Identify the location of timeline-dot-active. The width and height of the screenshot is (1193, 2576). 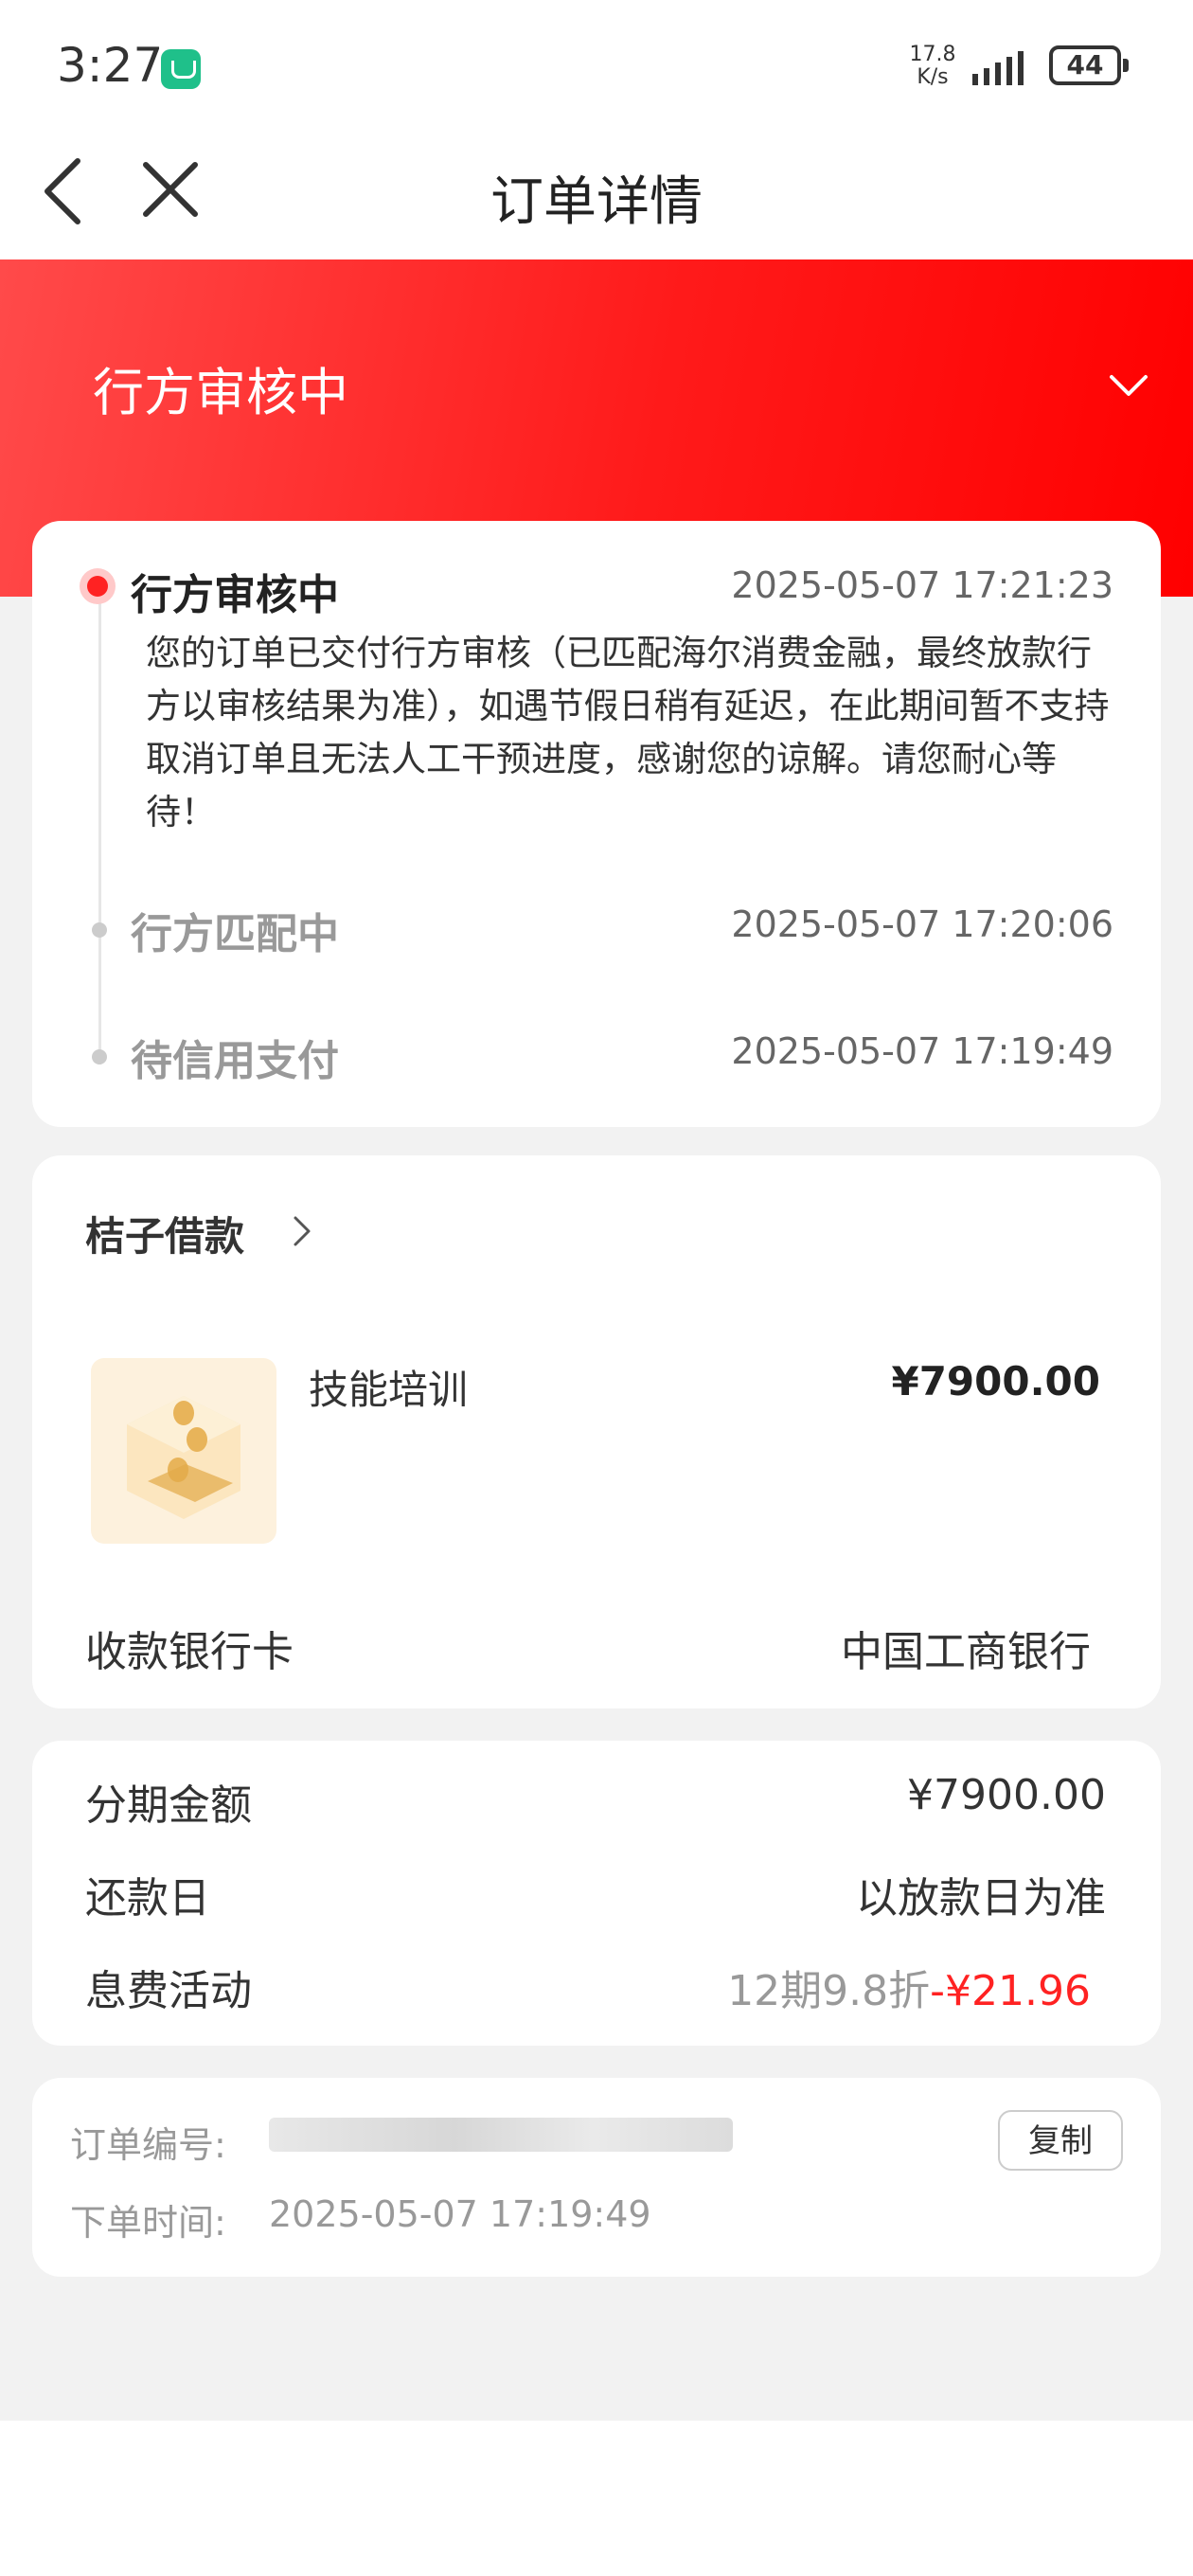
(98, 586).